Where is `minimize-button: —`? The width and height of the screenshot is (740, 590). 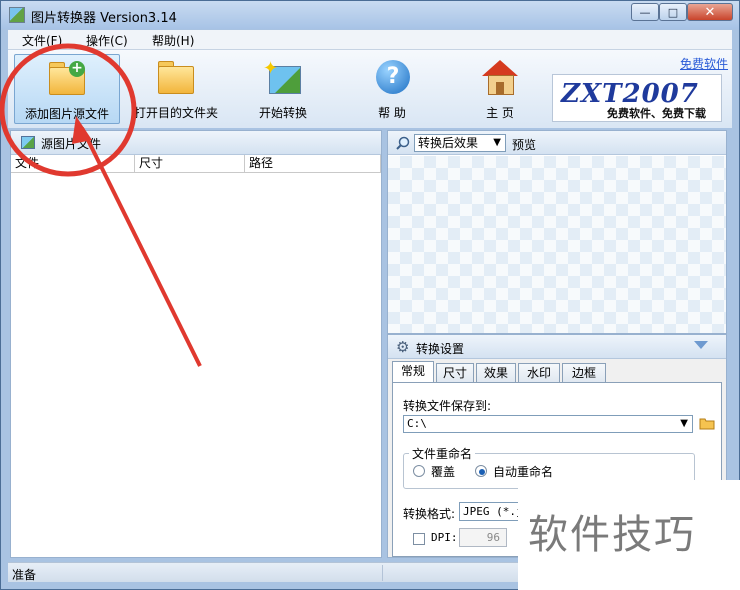
minimize-button: — is located at coordinates (645, 12).